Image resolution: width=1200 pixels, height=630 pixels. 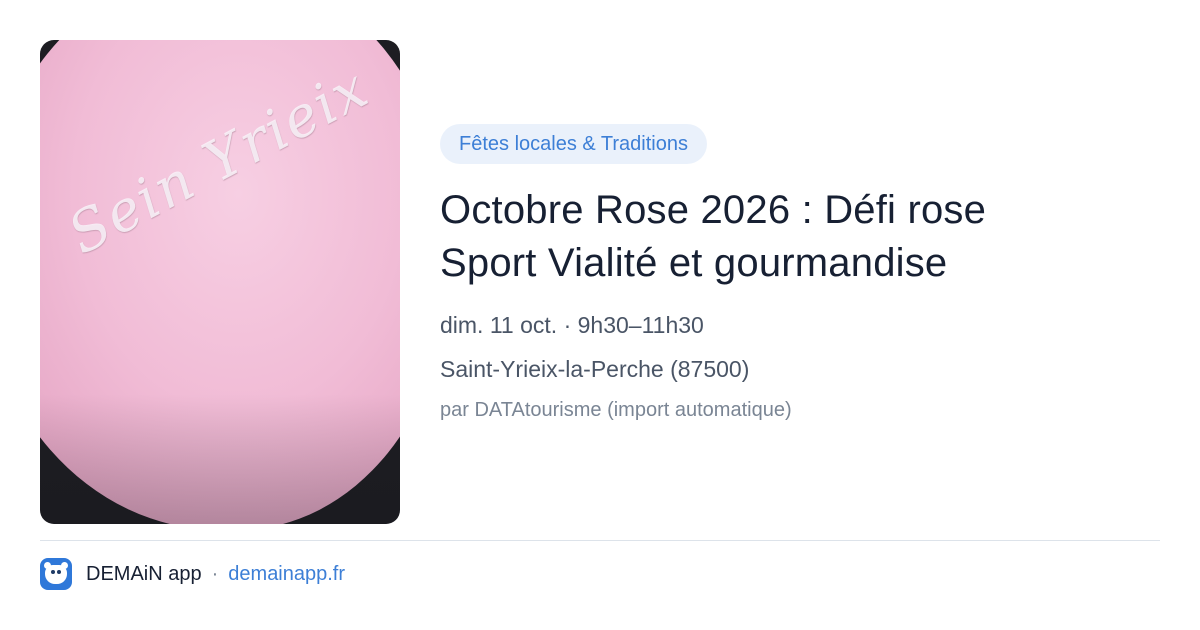 I want to click on bear-face-icon, so click(x=56, y=574).